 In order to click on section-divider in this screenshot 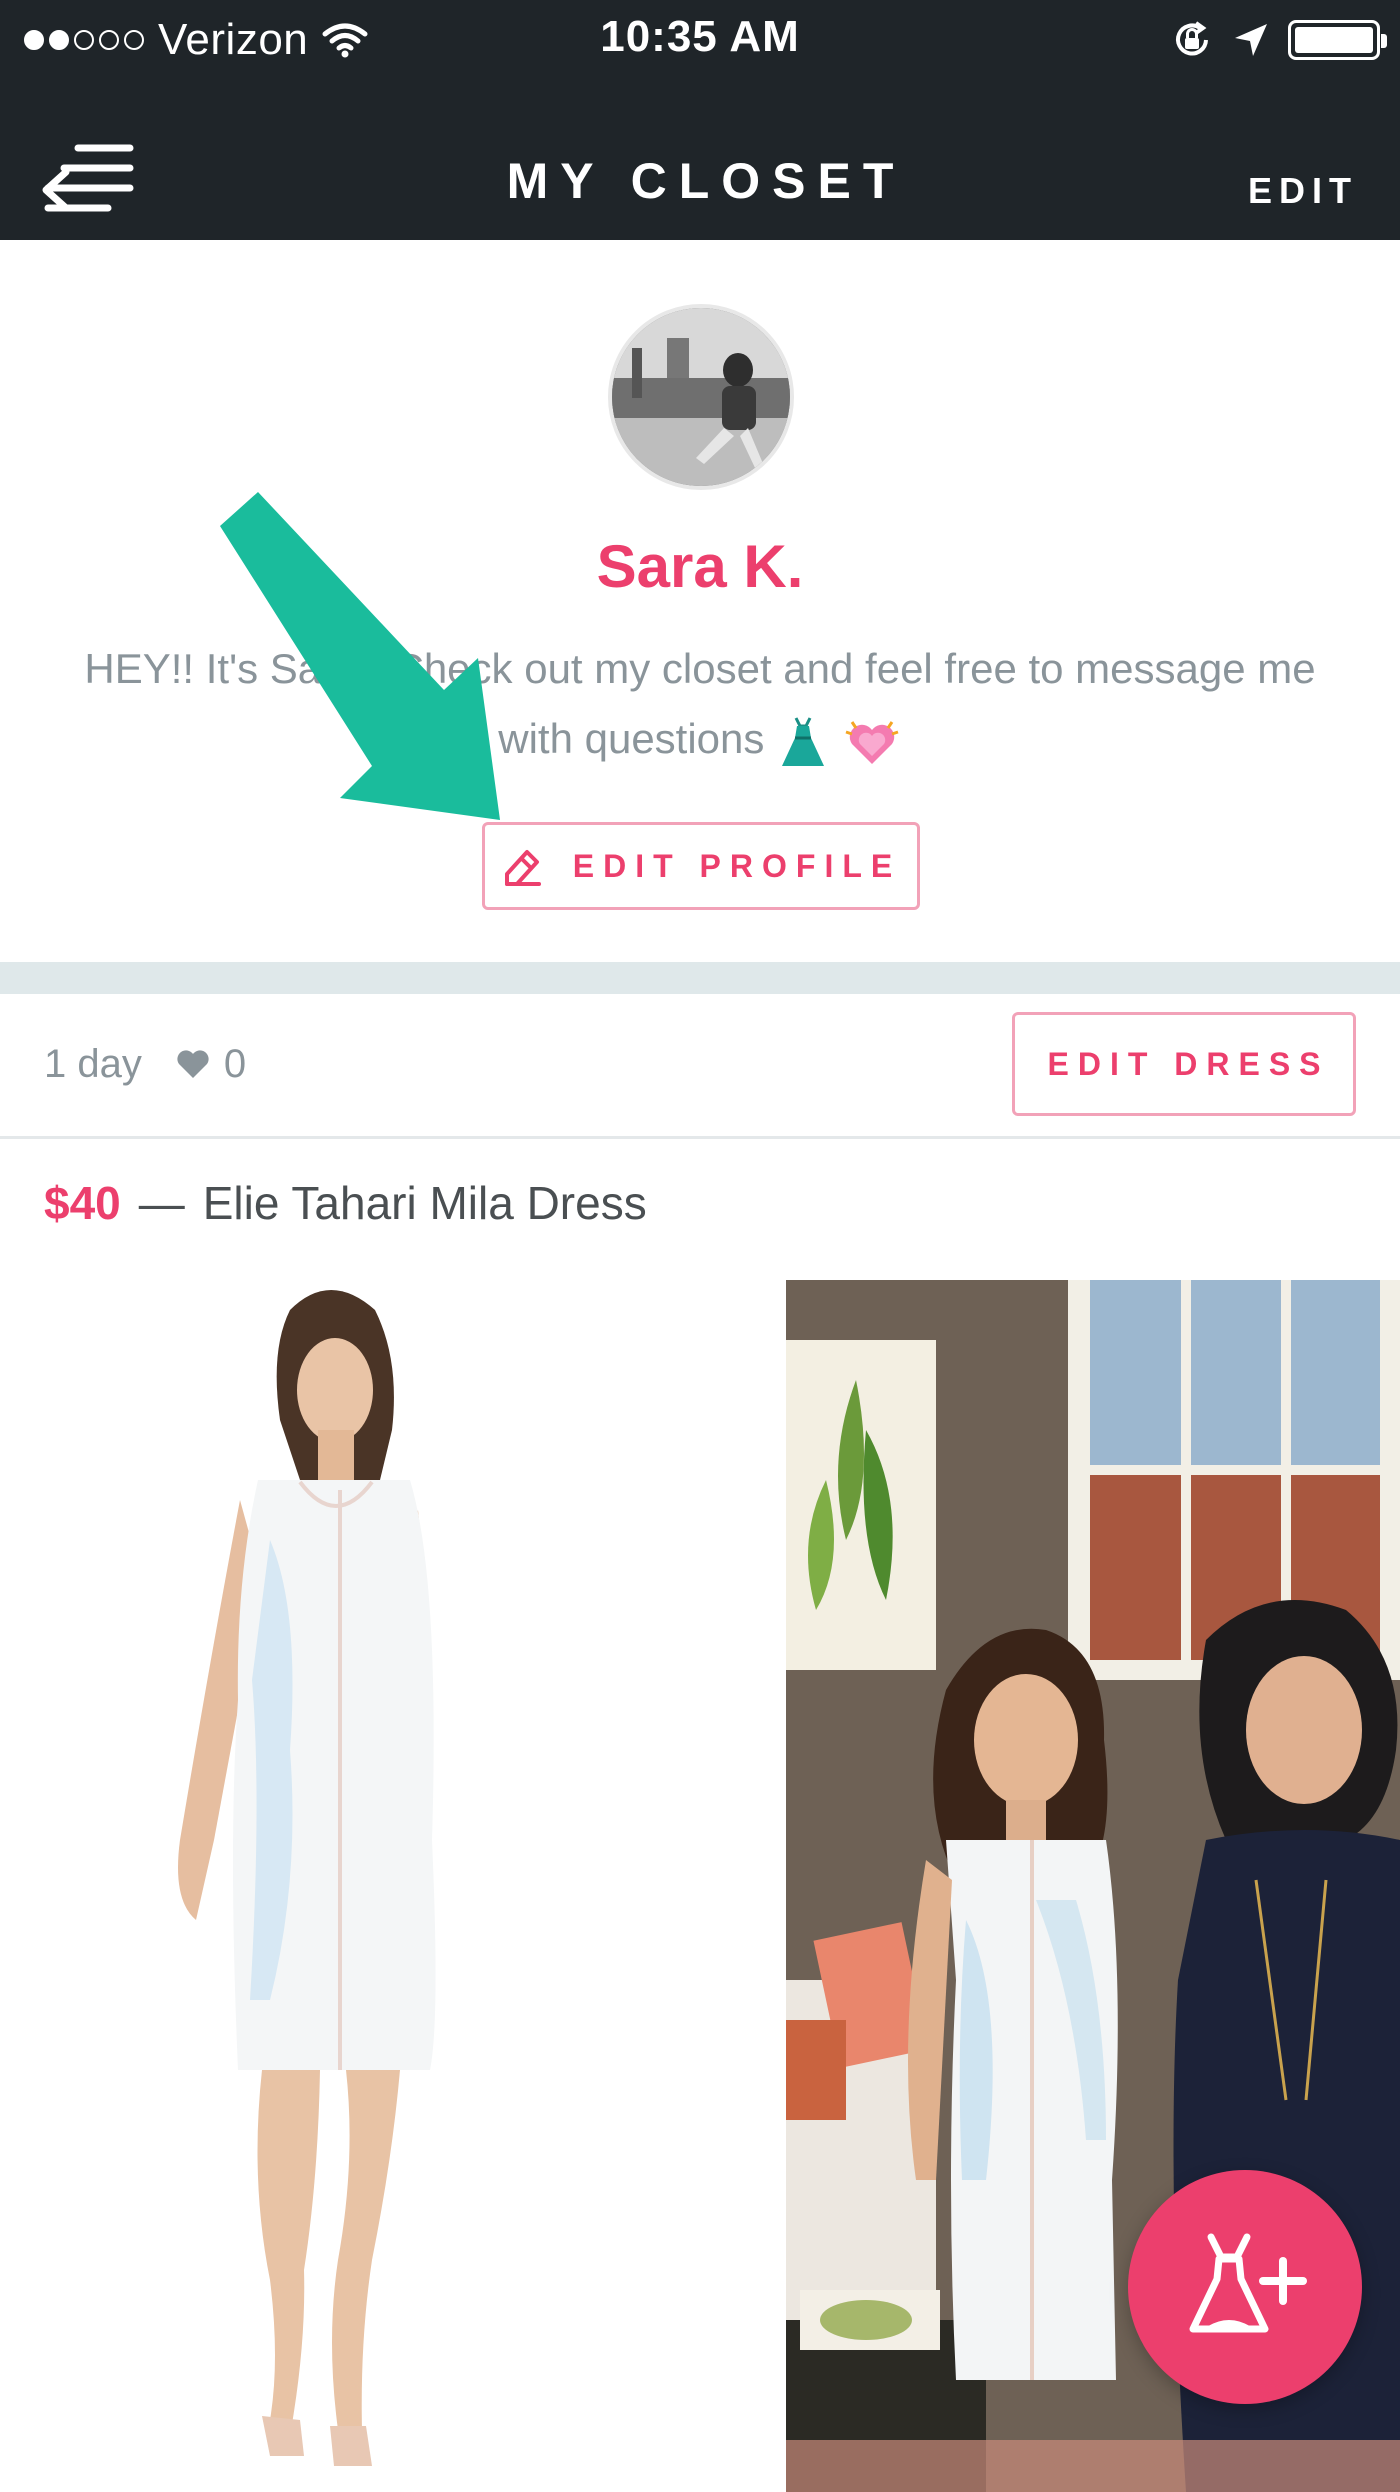, I will do `click(700, 978)`.